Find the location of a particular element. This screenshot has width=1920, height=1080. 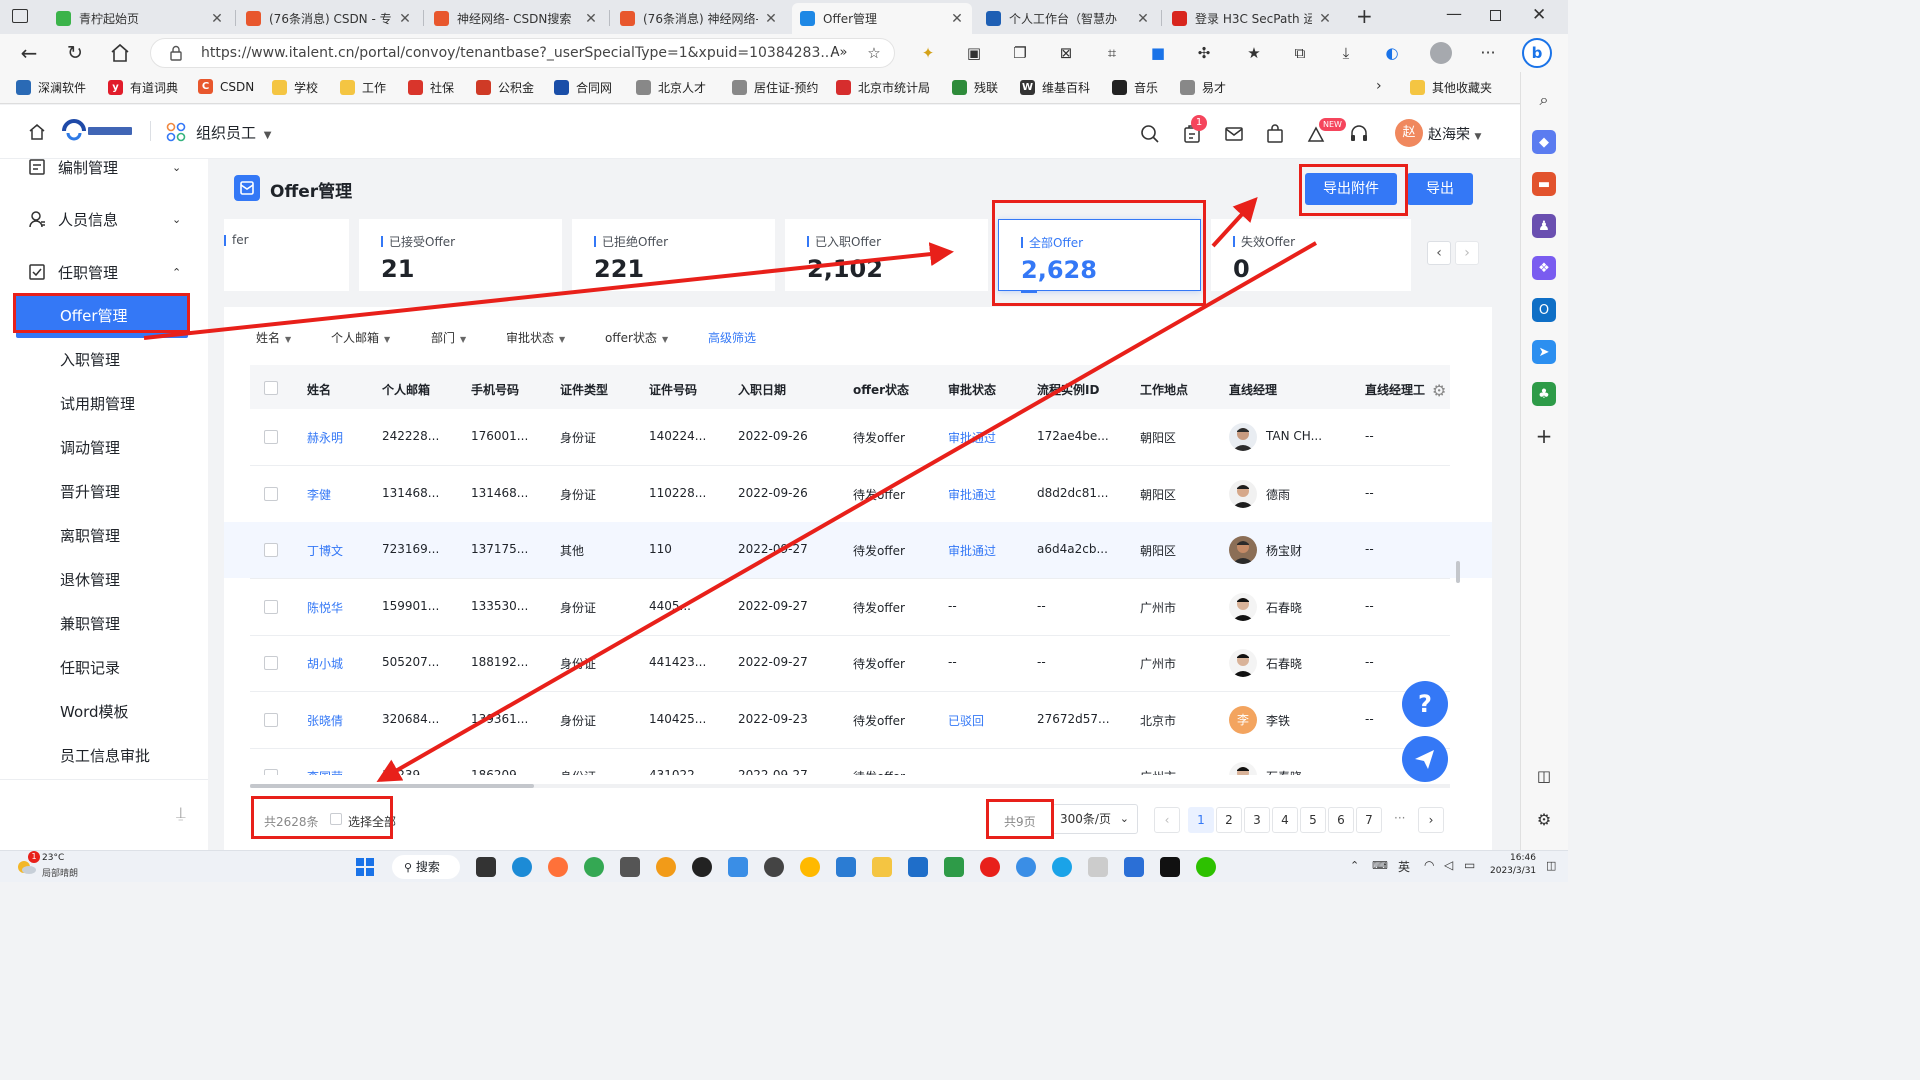

column-header: 姓名 is located at coordinates (319, 389).